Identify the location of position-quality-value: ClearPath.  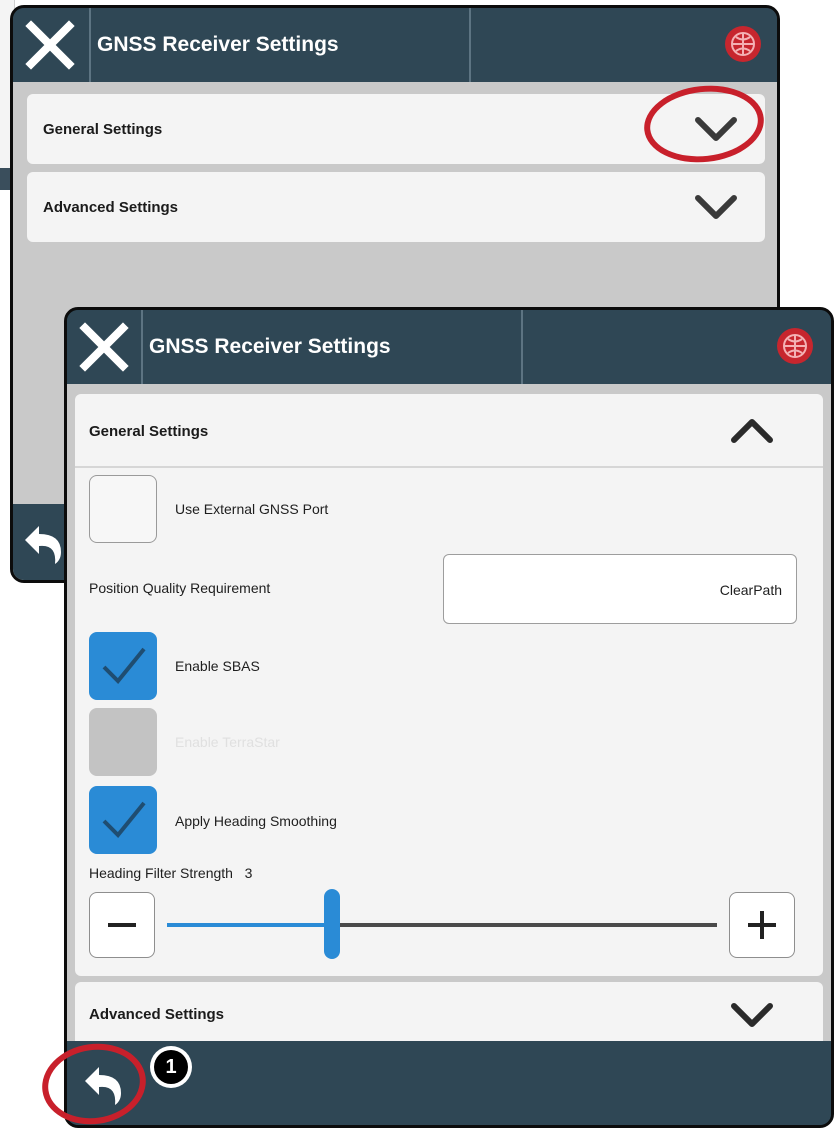
(750, 590).